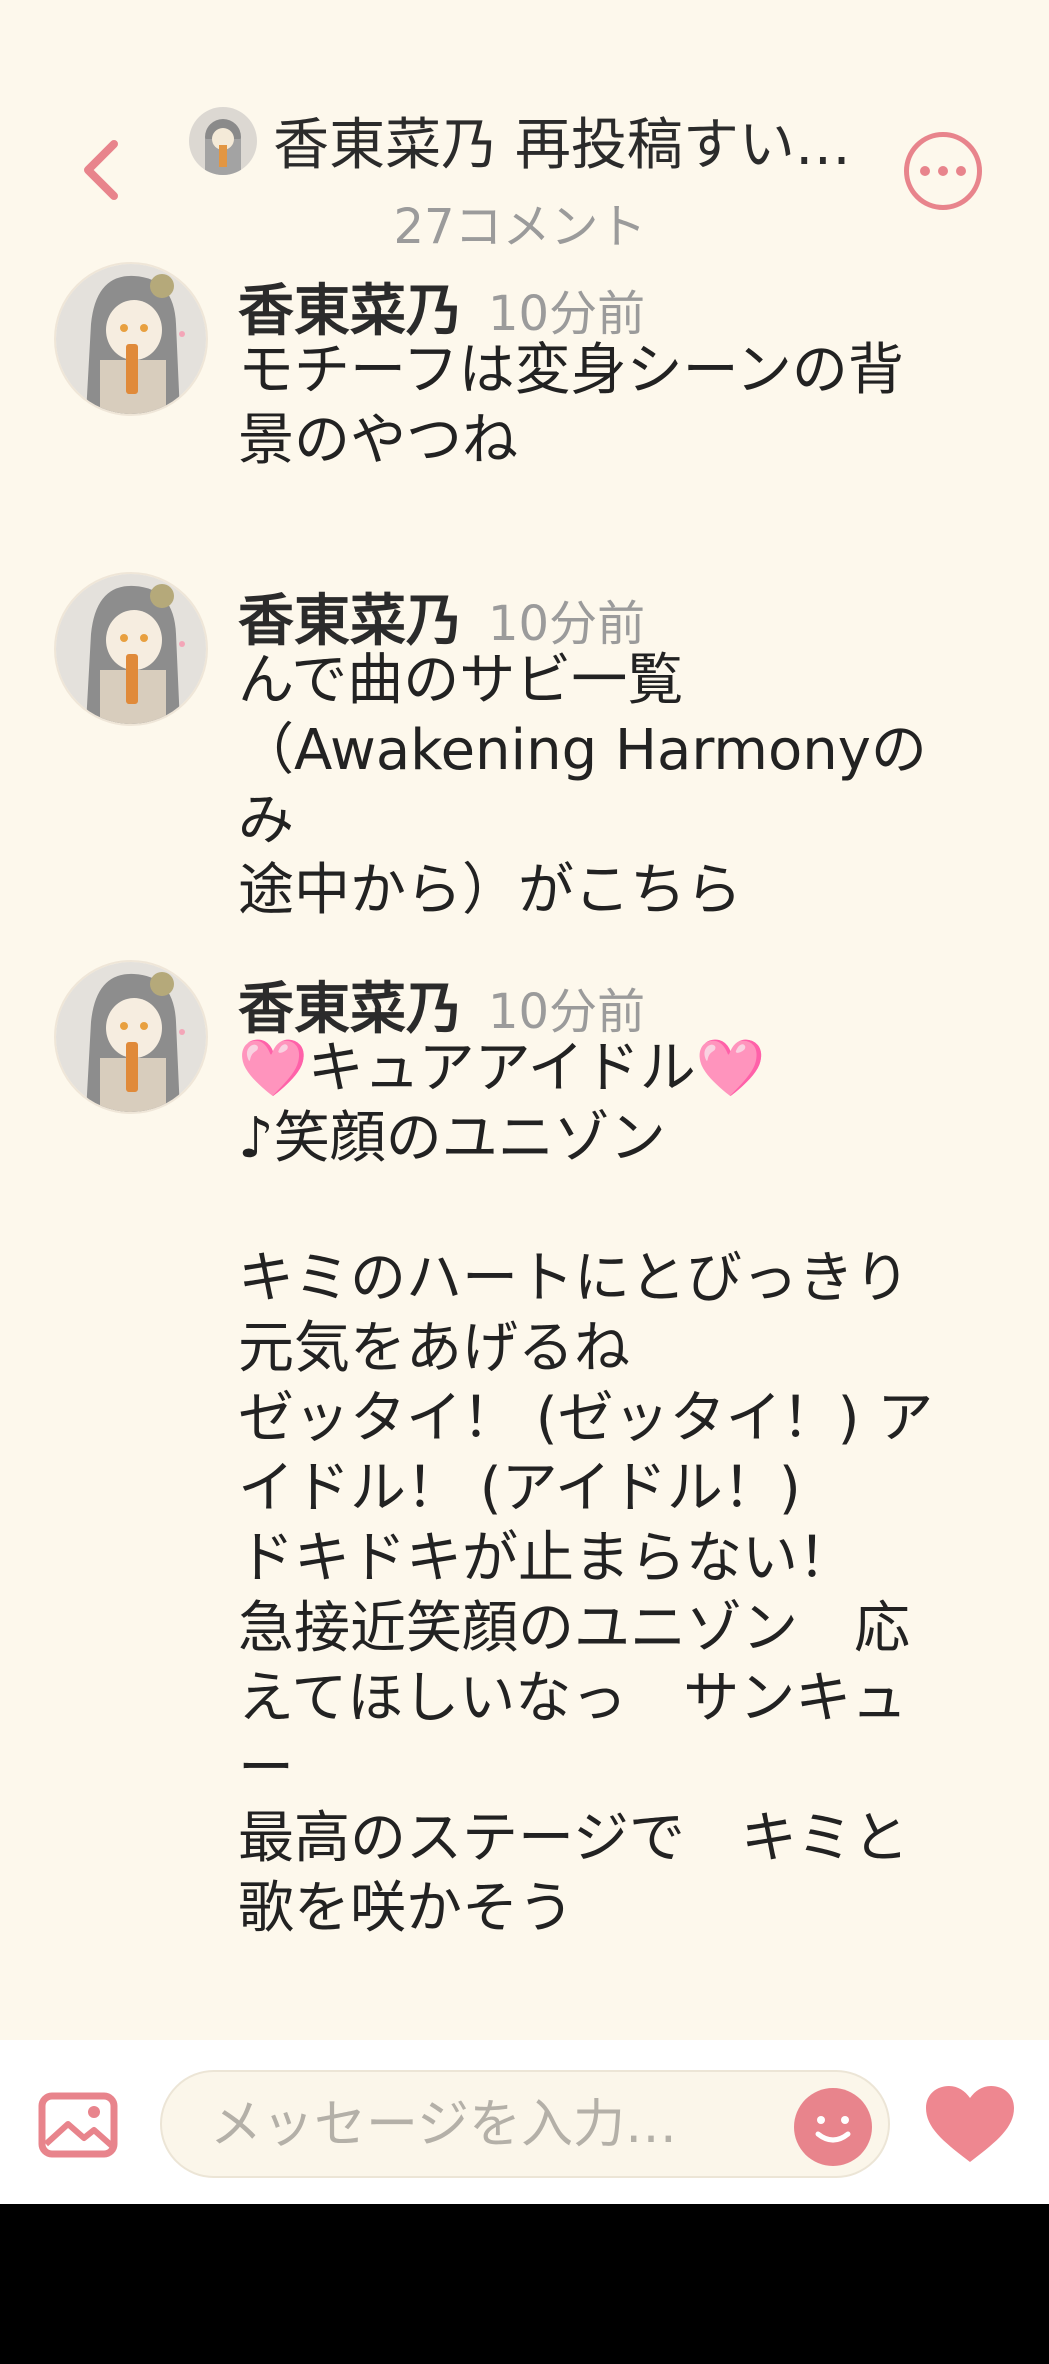  I want to click on comment-text: モチーフは変身シーンの背 景のやつね, so click(608, 406).